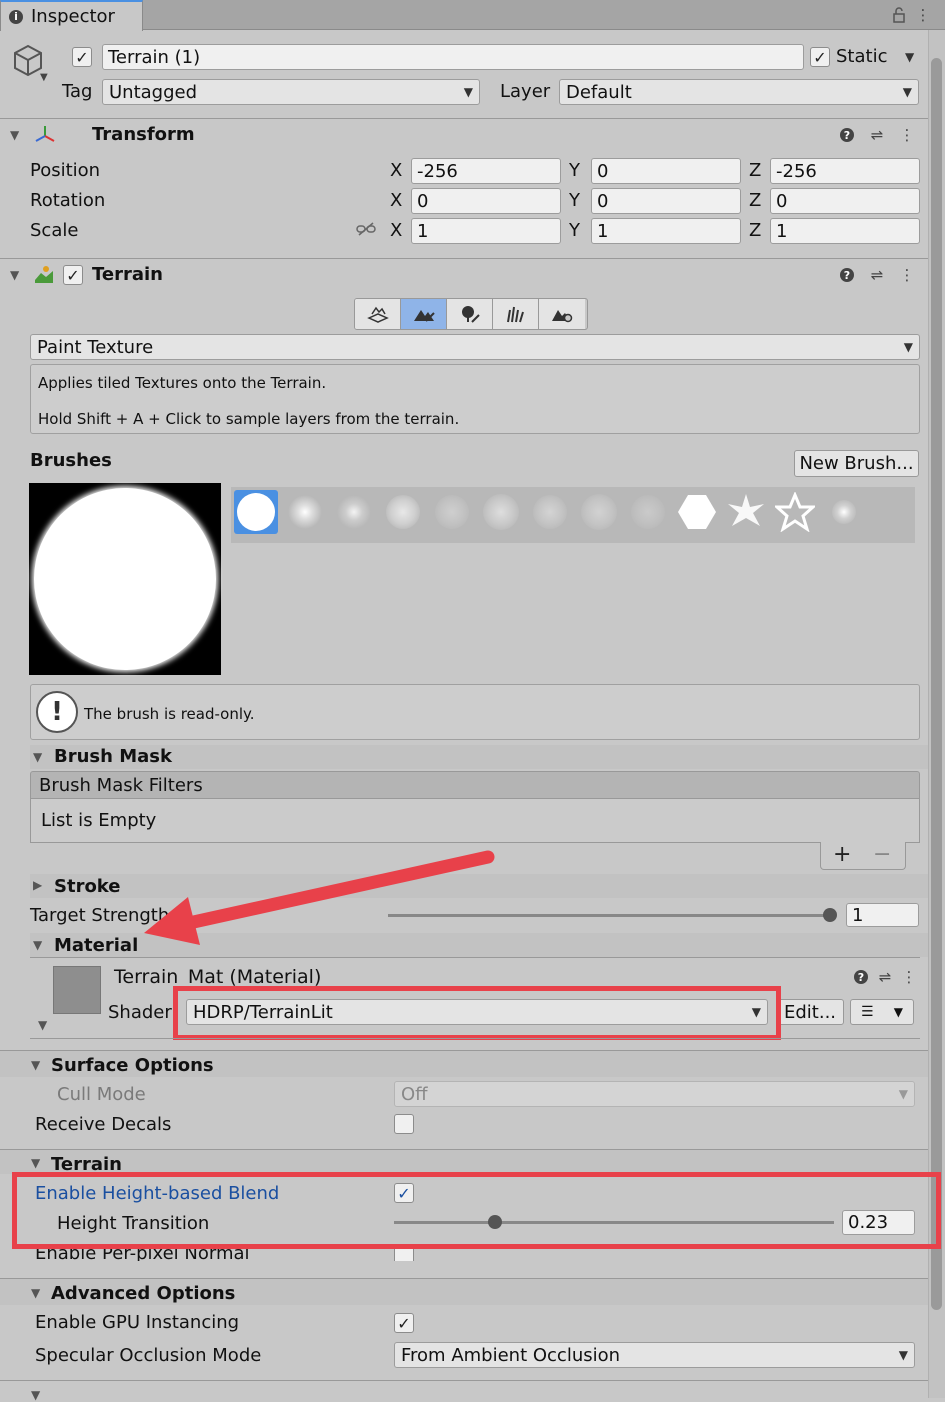 The image size is (945, 1402). I want to click on constrain-proportions-icon, so click(366, 231).